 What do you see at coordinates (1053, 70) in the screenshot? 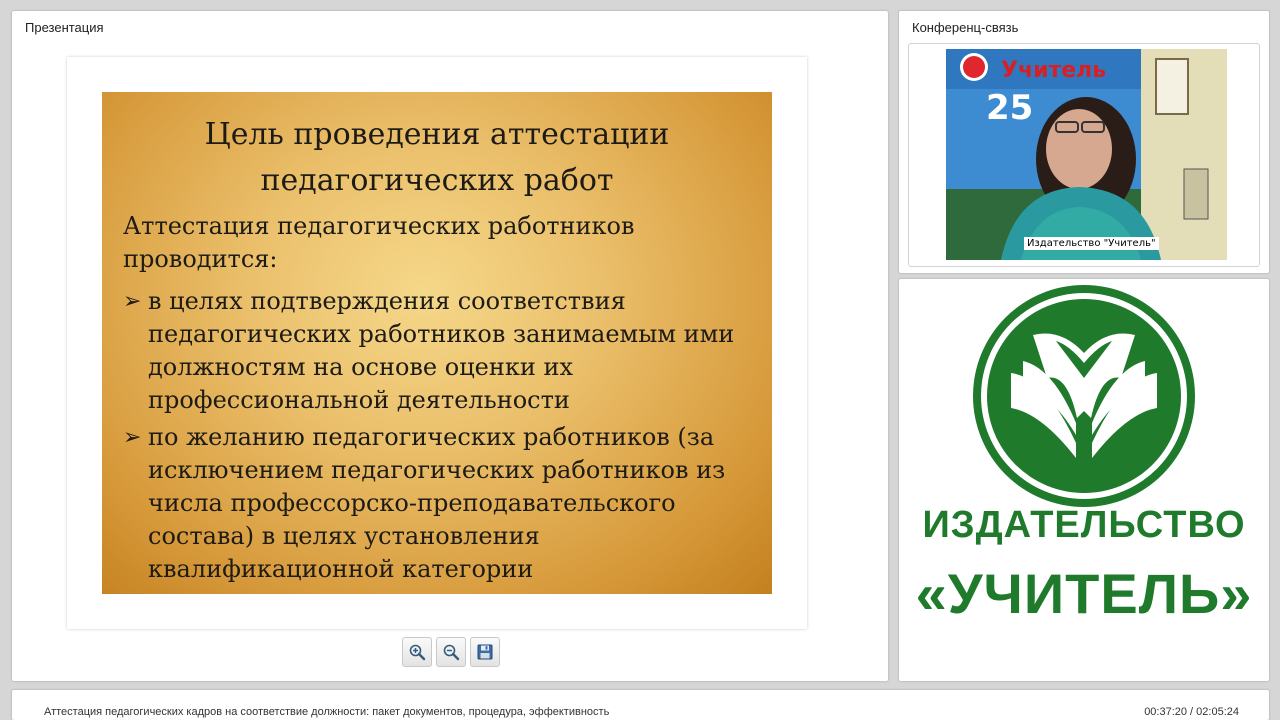
I see `banner-text: Учитель` at bounding box center [1053, 70].